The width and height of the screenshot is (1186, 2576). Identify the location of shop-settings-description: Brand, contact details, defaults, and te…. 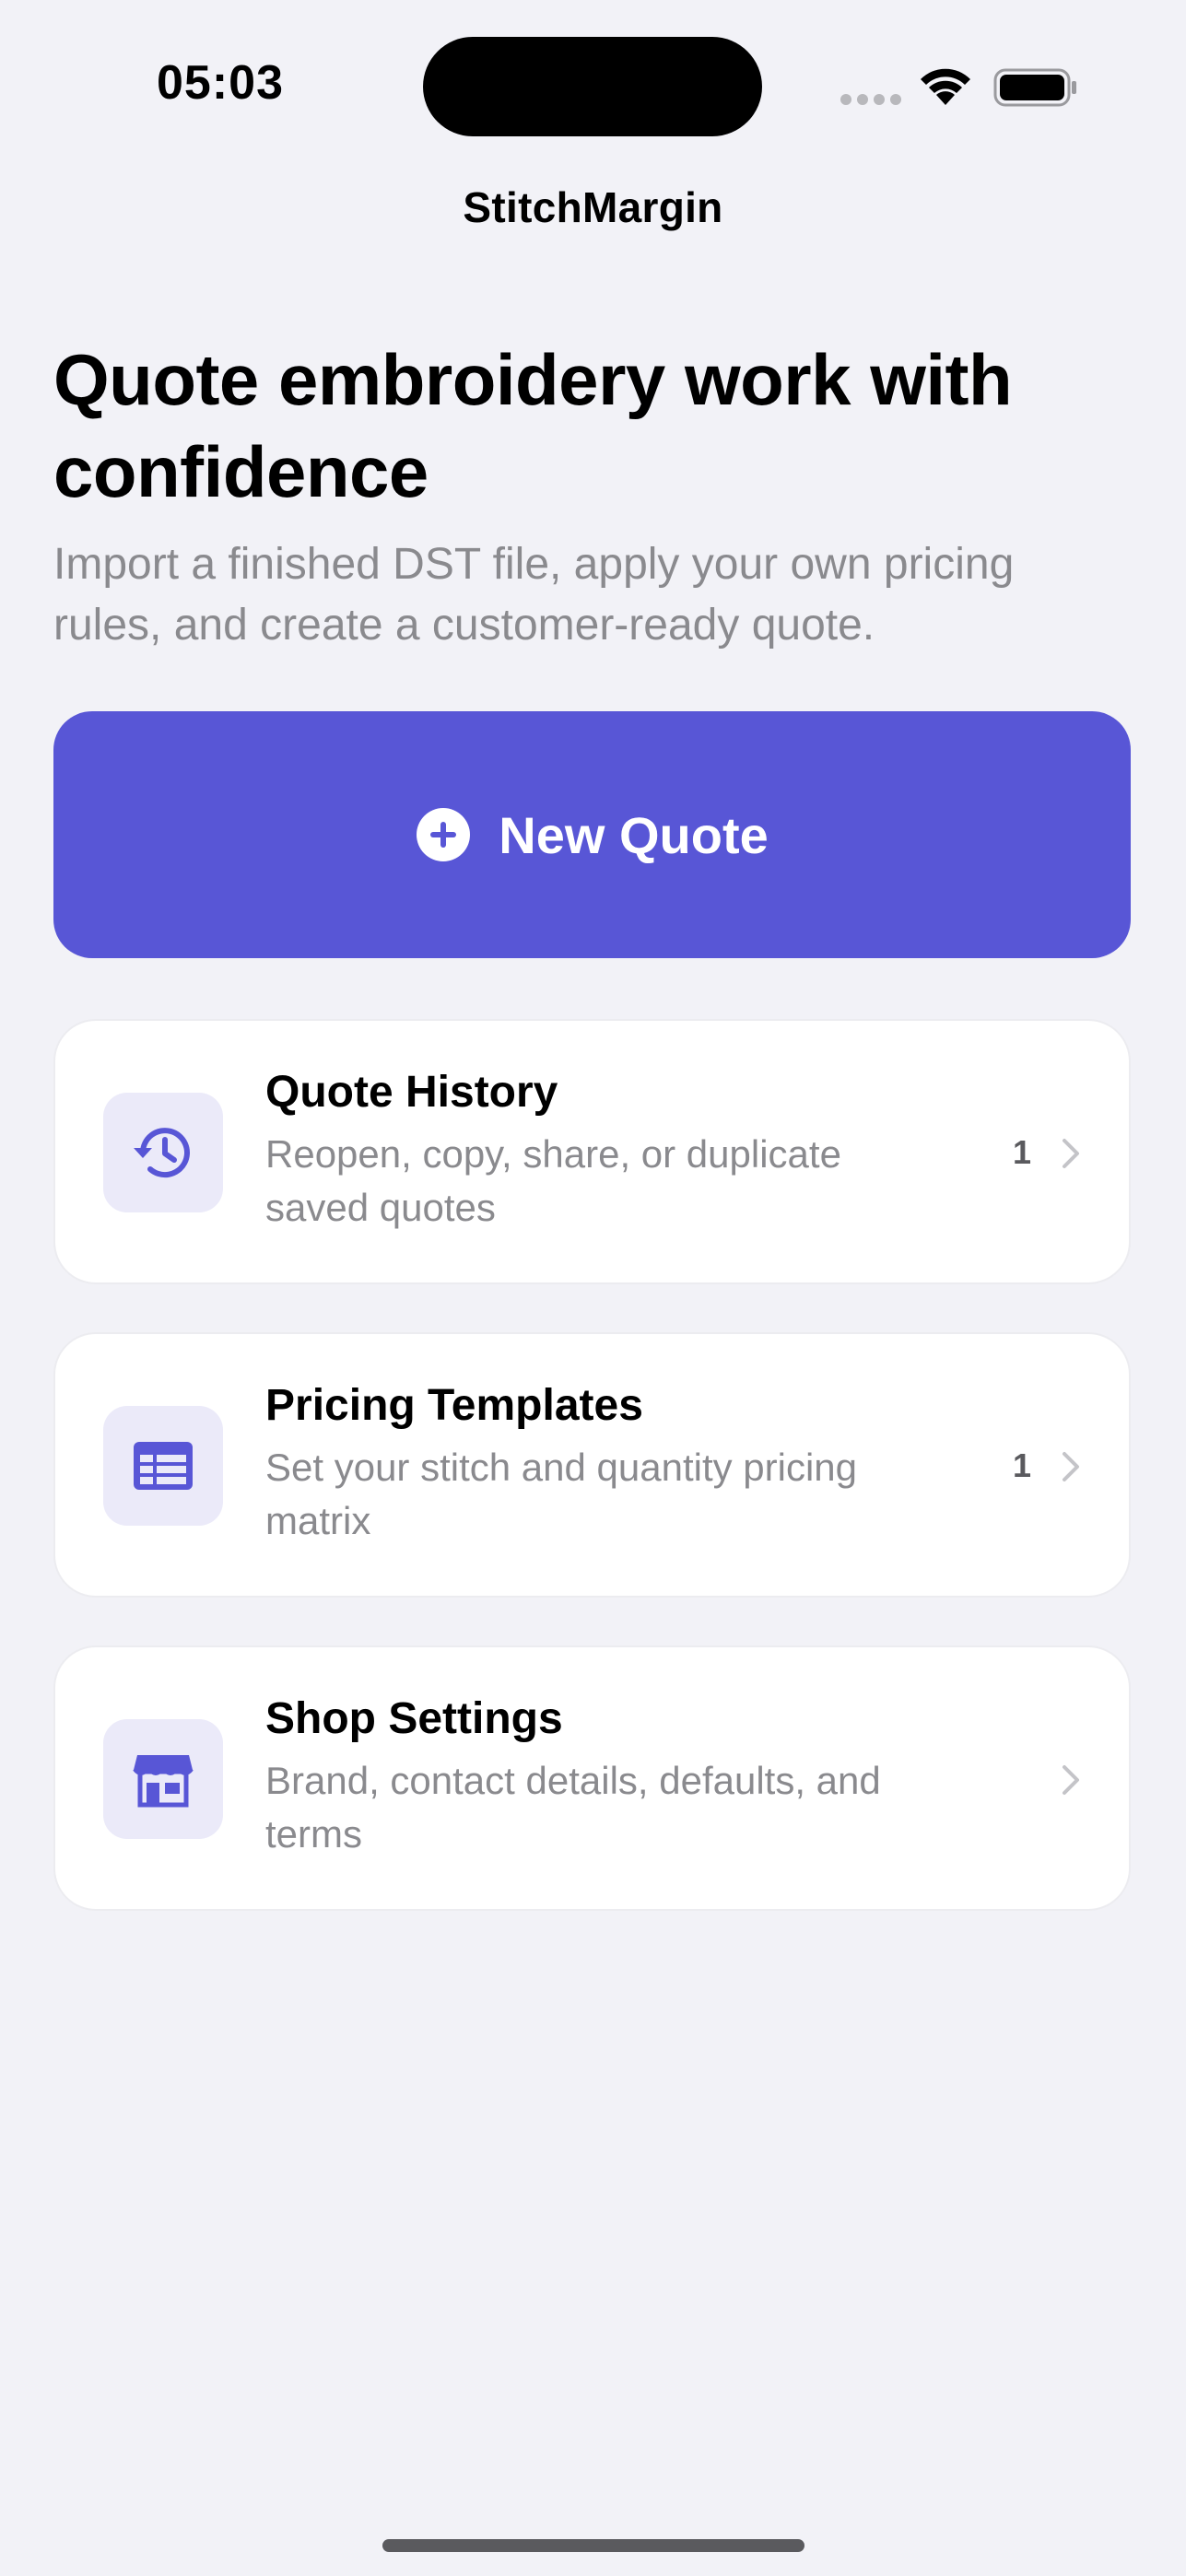
(573, 1807).